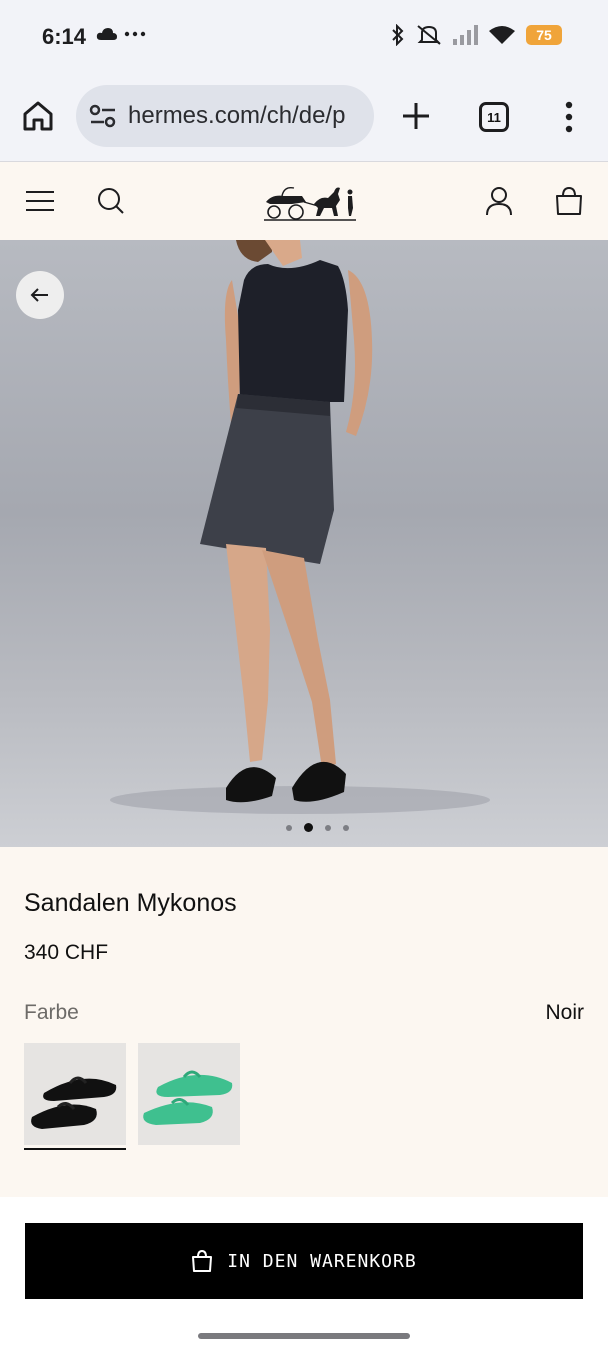 The width and height of the screenshot is (608, 1350). I want to click on gallery-pagination, so click(304, 827).